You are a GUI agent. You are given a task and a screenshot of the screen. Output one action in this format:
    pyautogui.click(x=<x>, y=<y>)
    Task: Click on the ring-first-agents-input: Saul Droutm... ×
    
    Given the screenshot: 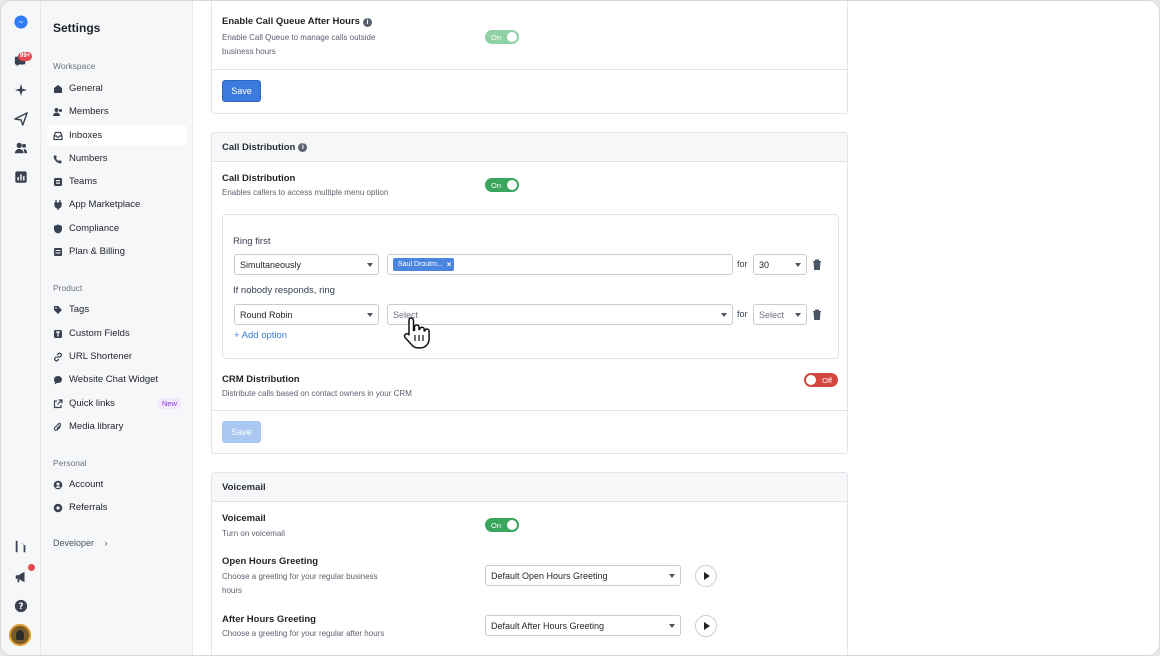 What is the action you would take?
    pyautogui.click(x=560, y=264)
    